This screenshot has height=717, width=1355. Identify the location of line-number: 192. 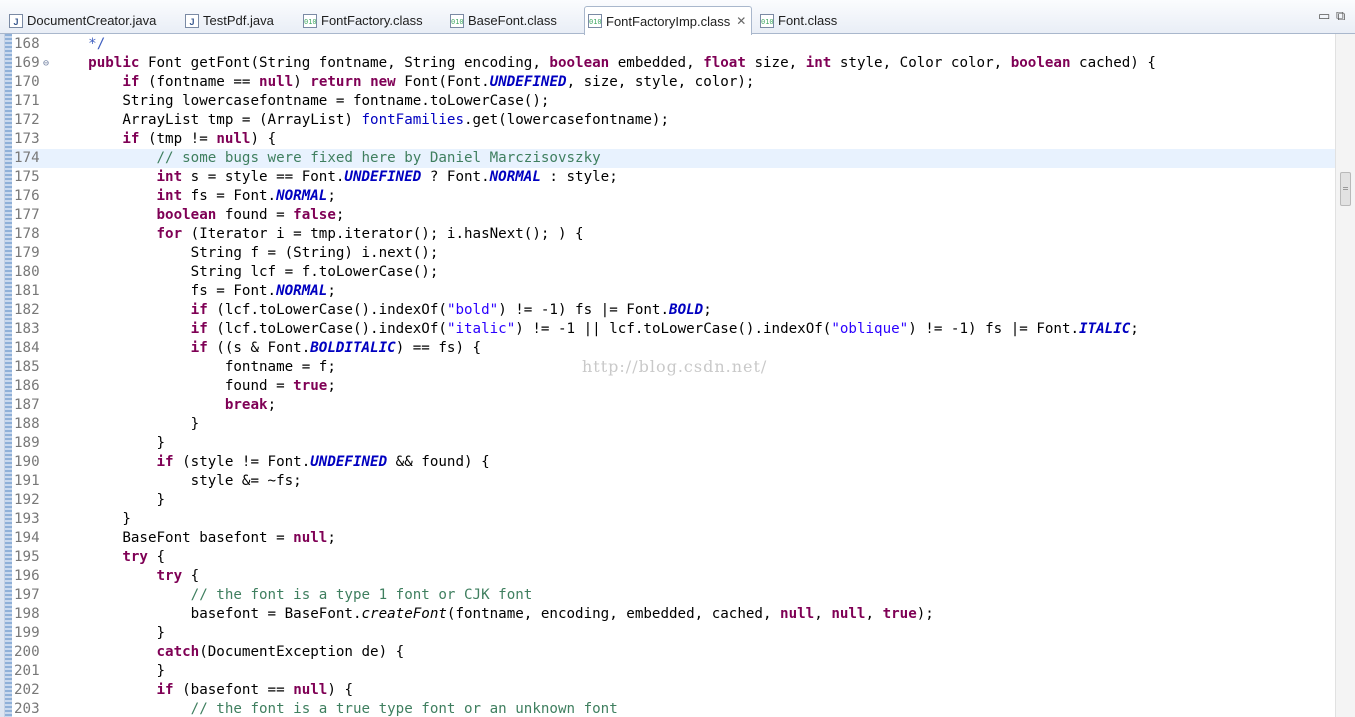
(27, 500).